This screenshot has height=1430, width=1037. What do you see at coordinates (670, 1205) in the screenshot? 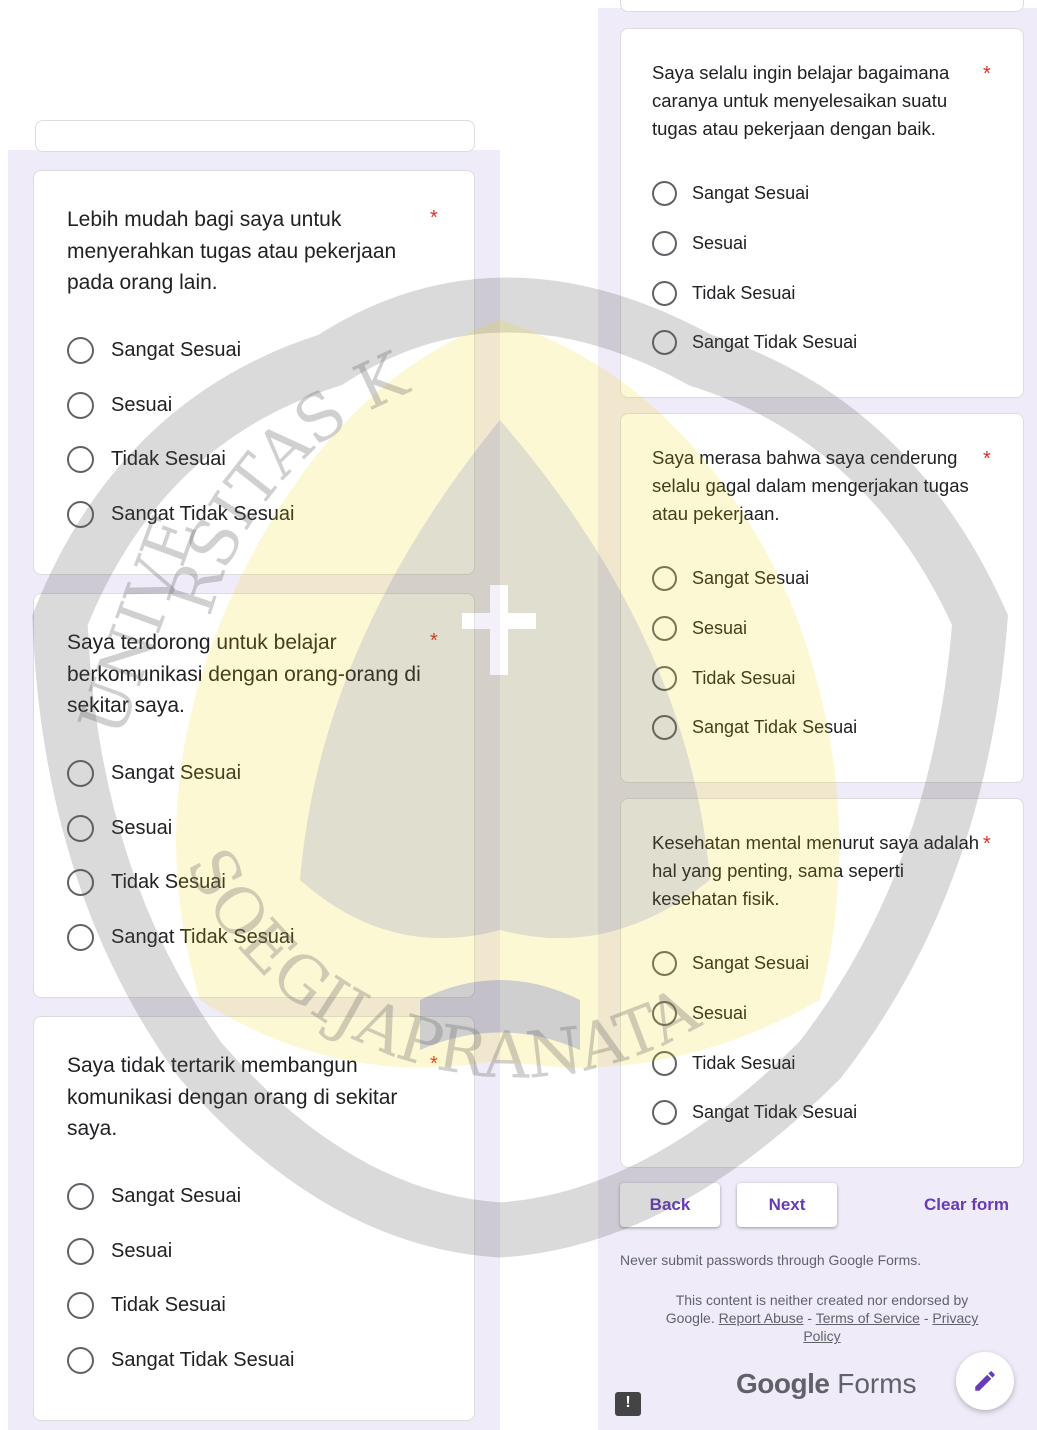
I see `back-button: Back` at bounding box center [670, 1205].